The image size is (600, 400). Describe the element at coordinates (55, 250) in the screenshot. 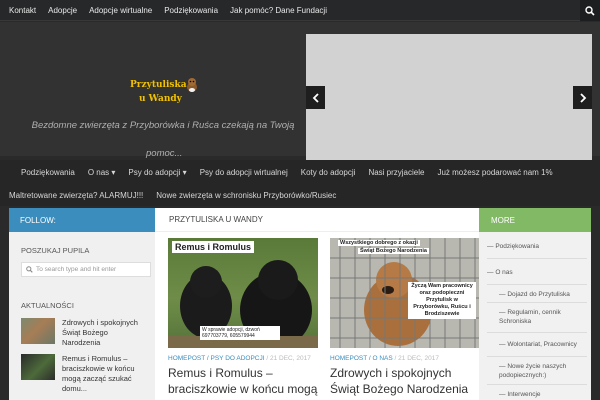

I see `search-widget-title: POSZUKAJ PUPILA` at that location.